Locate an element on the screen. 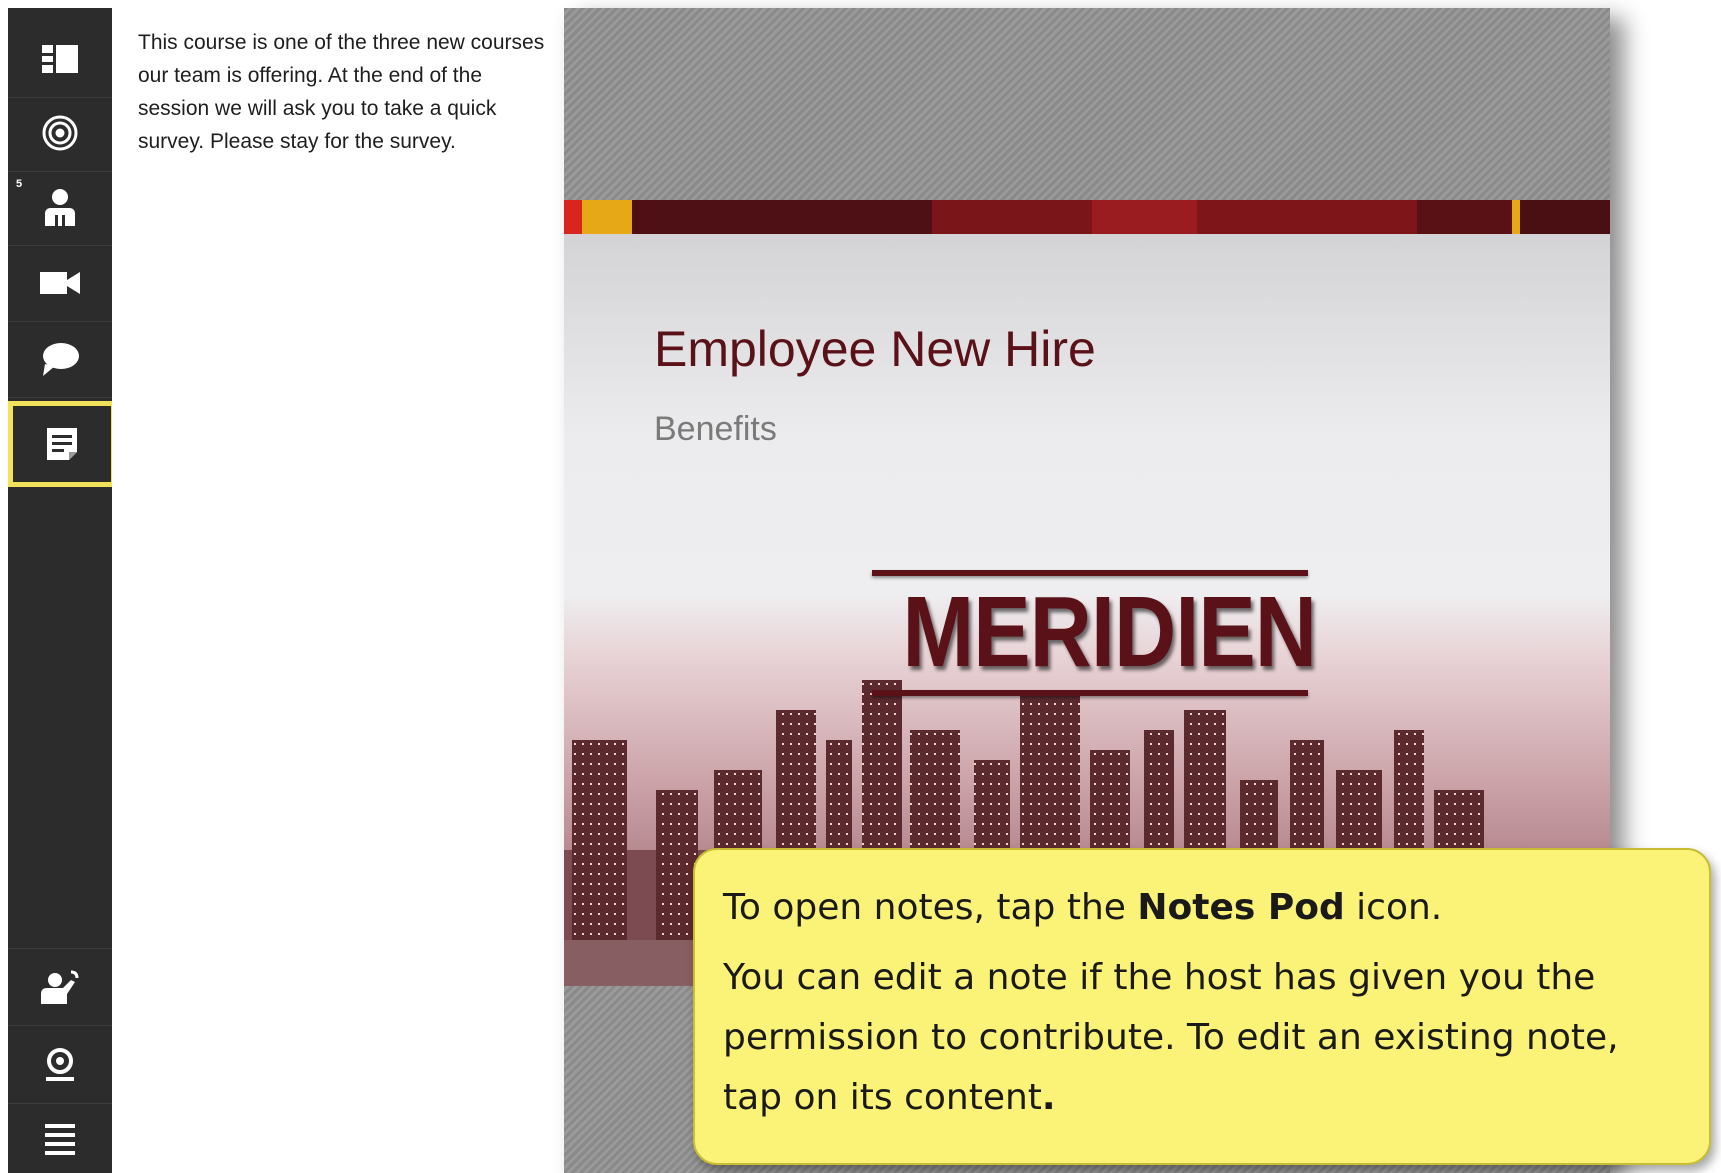 The width and height of the screenshot is (1721, 1173). webcam-icon is located at coordinates (60, 1064).